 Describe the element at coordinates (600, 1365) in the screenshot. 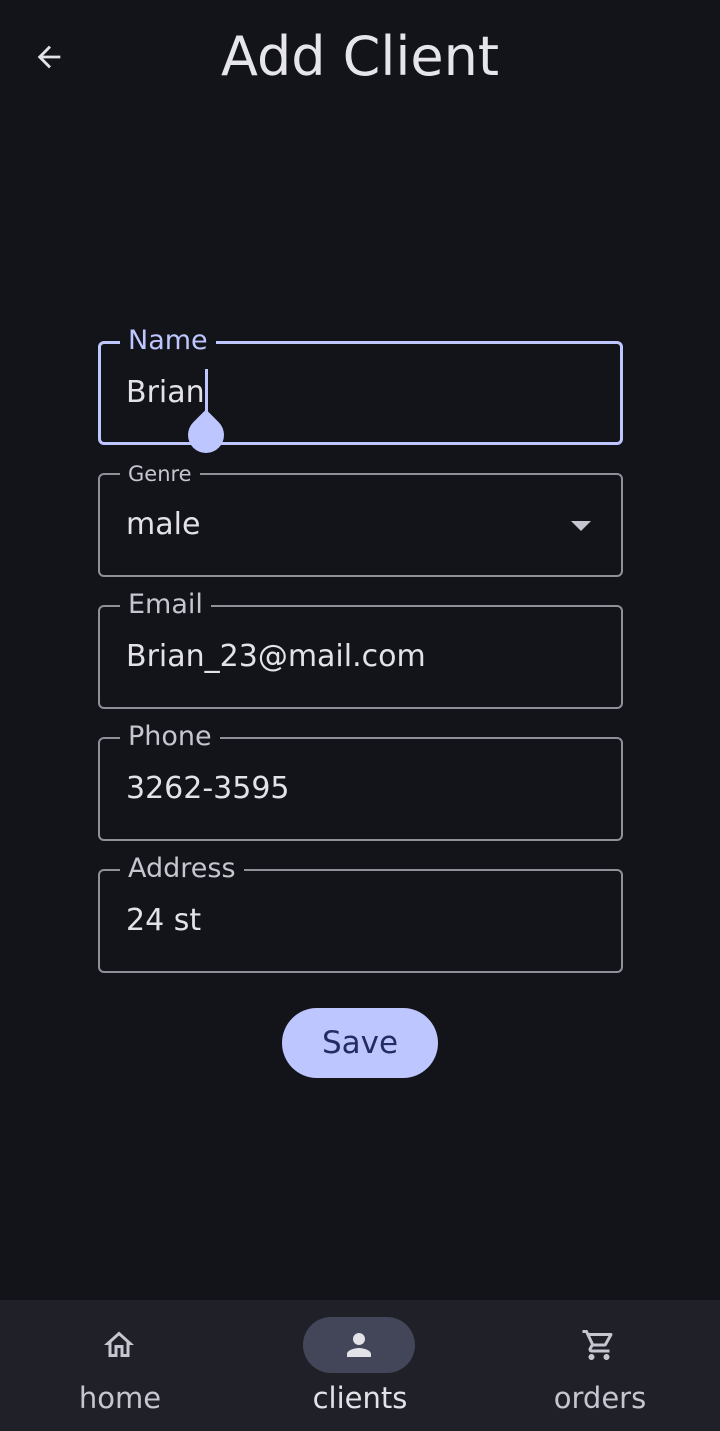

I see `nav-item-orders: orders` at that location.